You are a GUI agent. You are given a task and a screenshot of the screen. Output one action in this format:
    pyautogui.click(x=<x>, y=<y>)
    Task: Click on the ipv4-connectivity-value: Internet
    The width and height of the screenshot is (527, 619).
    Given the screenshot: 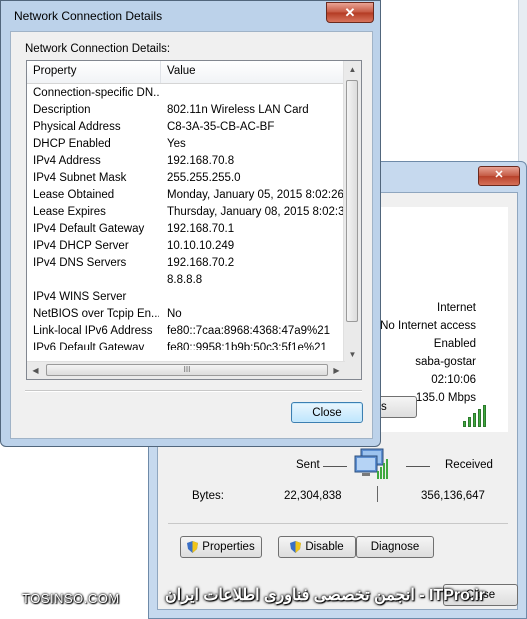 What is the action you would take?
    pyautogui.click(x=456, y=308)
    